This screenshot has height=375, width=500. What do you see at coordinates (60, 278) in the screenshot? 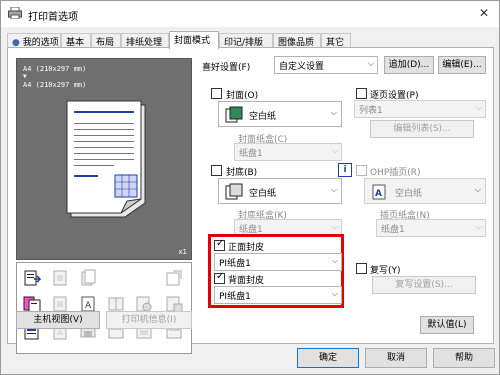
I see `page-setting-icon` at bounding box center [60, 278].